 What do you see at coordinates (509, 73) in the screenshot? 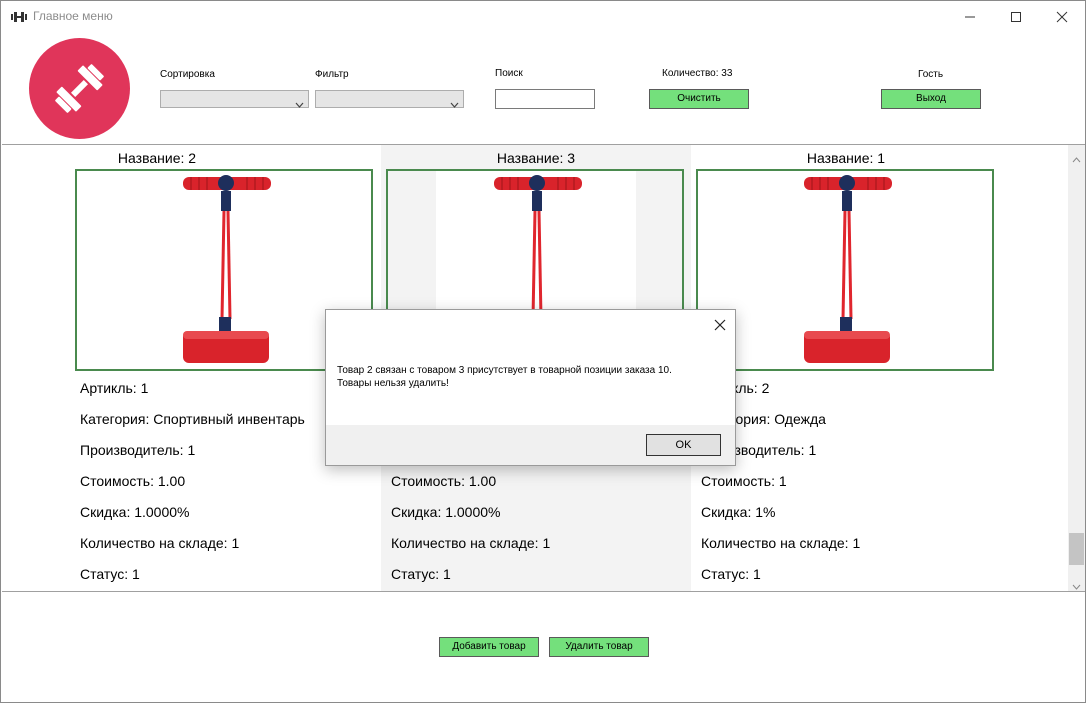
I see `search-label: Поиск` at bounding box center [509, 73].